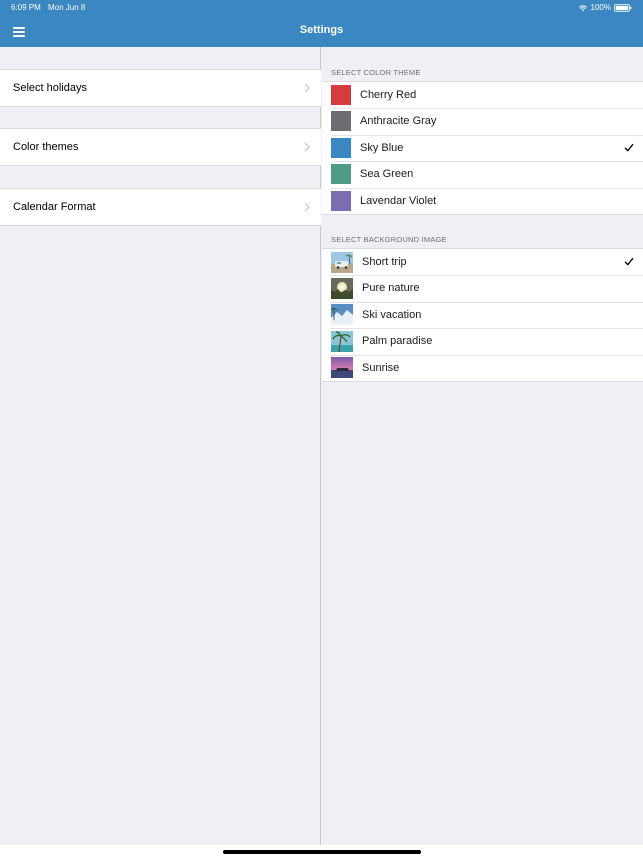 The height and width of the screenshot is (858, 643). I want to click on status-indicators: 100%, so click(605, 7).